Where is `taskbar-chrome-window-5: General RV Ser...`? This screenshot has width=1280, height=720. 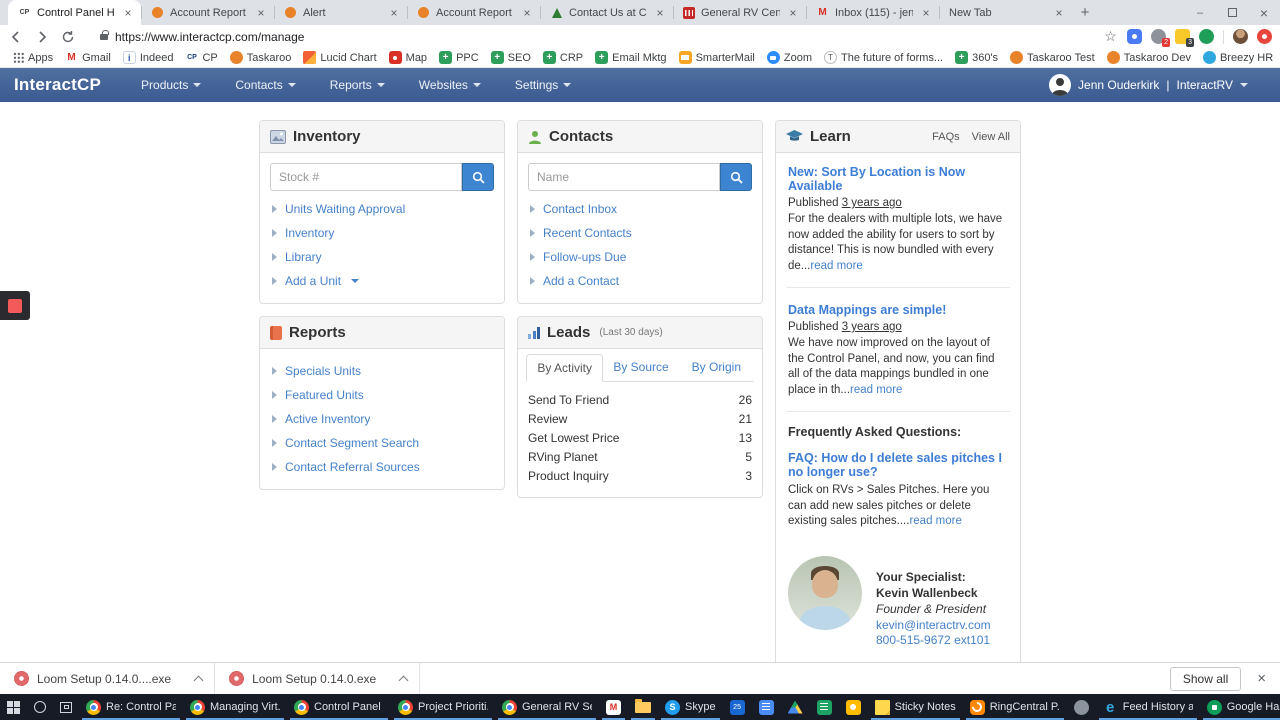 taskbar-chrome-window-5: General RV Ser... is located at coordinates (547, 707).